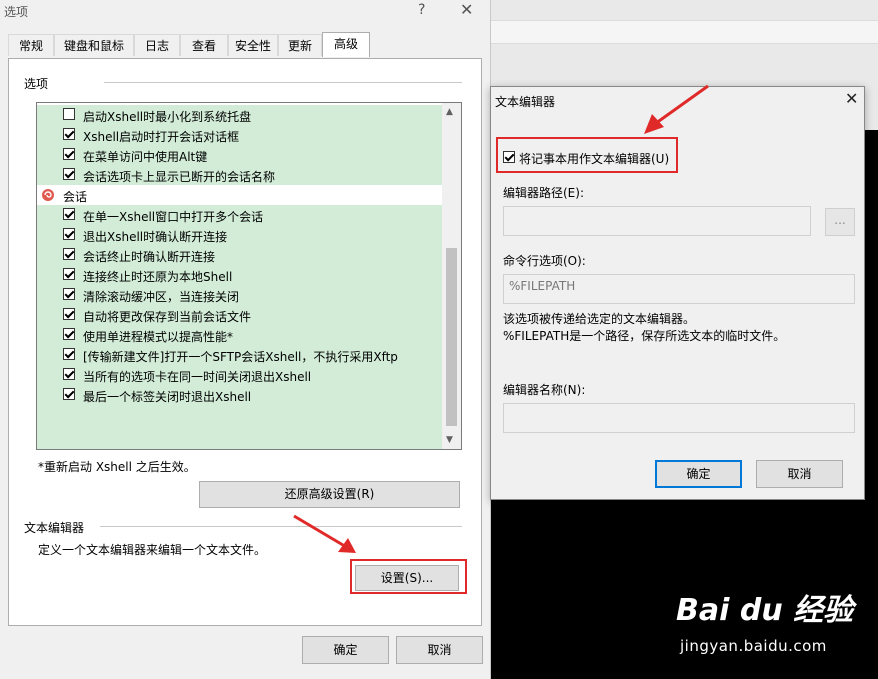 The width and height of the screenshot is (878, 679). What do you see at coordinates (283, 82) in the screenshot?
I see `options-group-divider` at bounding box center [283, 82].